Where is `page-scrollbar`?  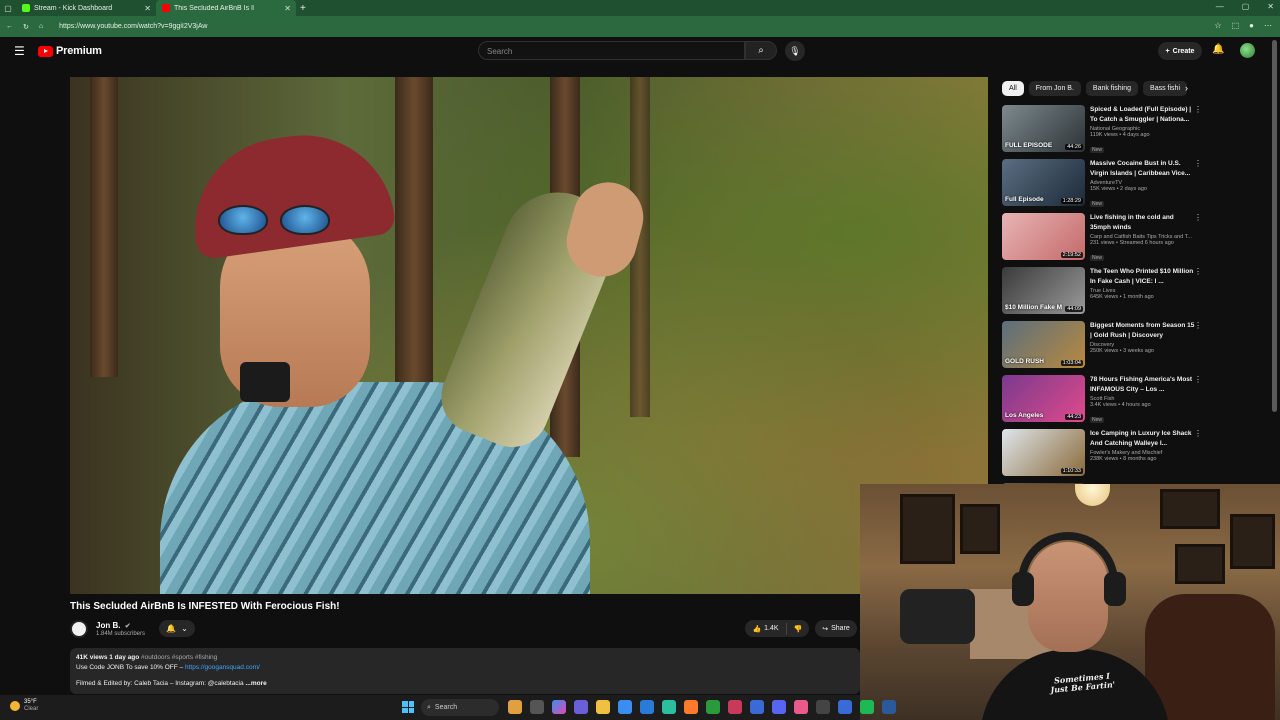
page-scrollbar is located at coordinates (1274, 226).